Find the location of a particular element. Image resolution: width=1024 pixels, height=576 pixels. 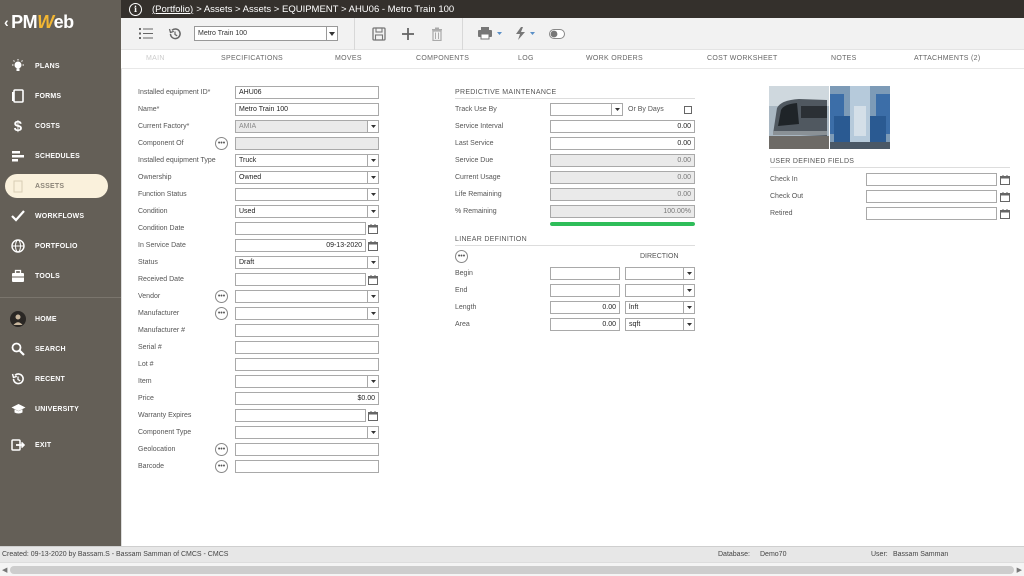

item-label: Item is located at coordinates (145, 381).